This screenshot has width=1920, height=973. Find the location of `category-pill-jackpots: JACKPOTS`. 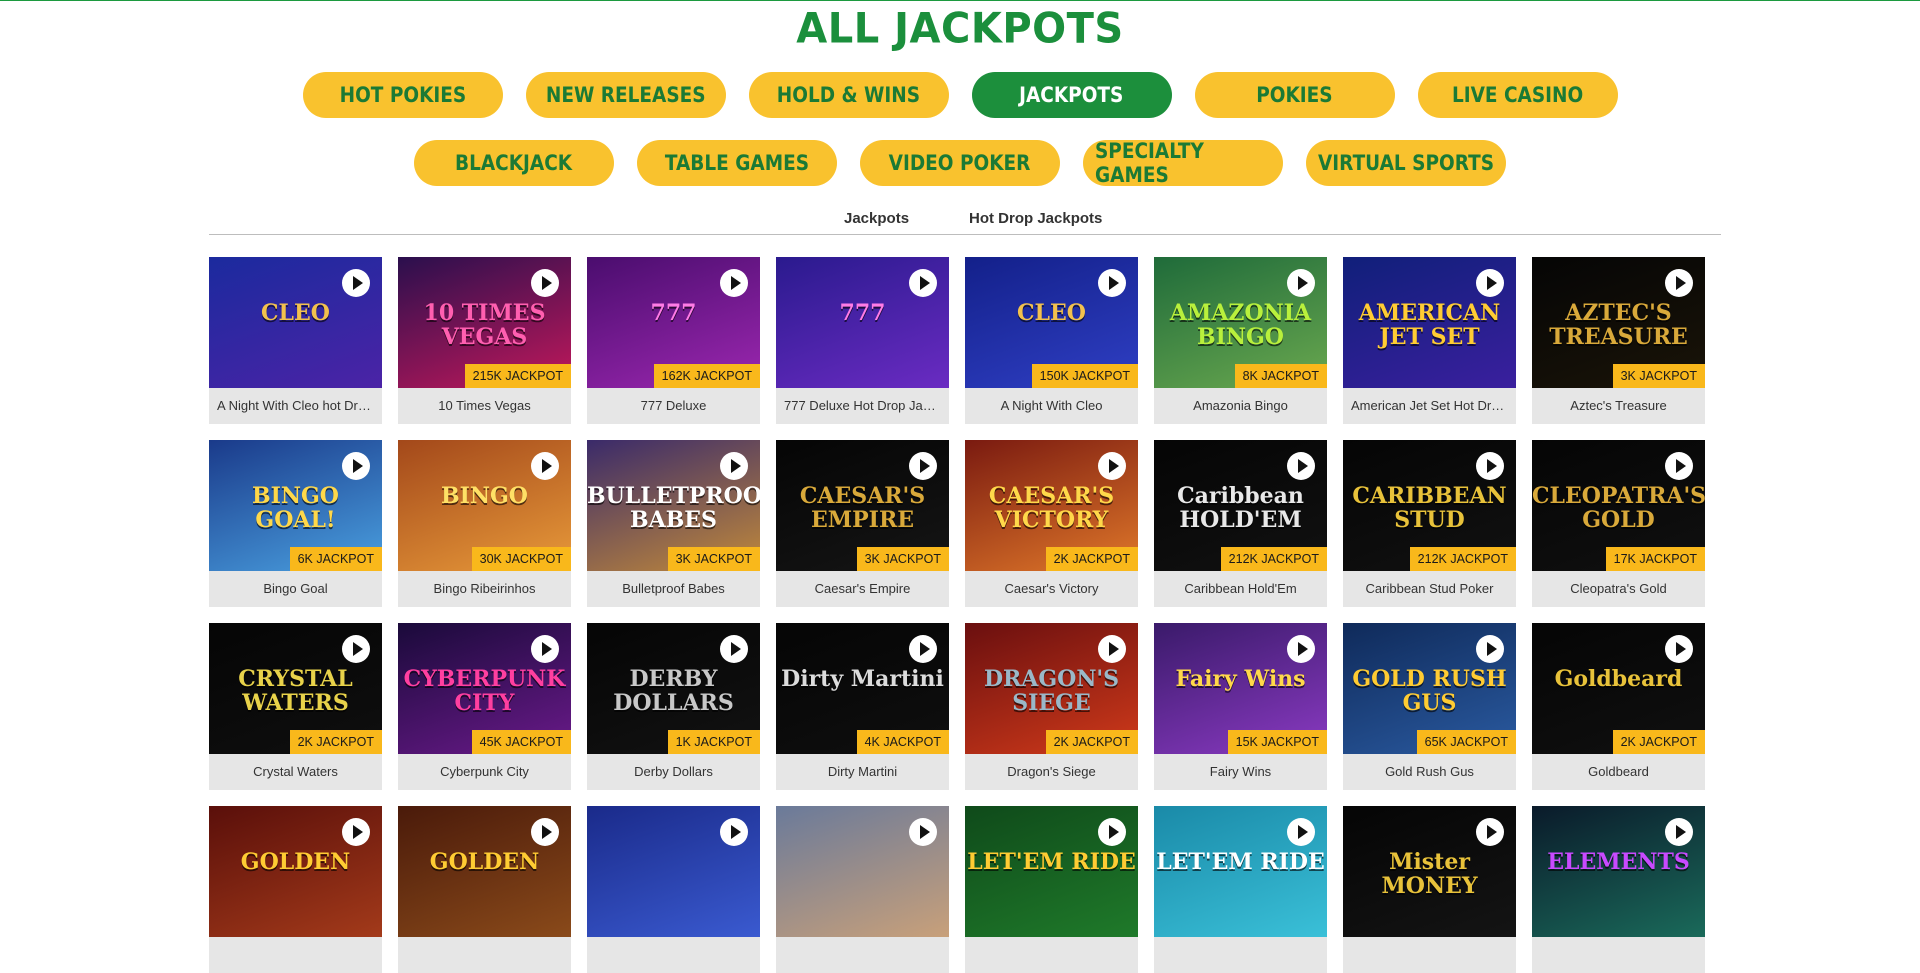

category-pill-jackpots: JACKPOTS is located at coordinates (1071, 95).